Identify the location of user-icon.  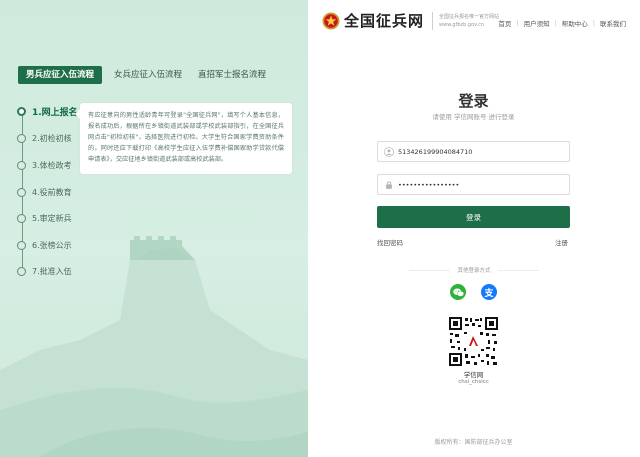
(389, 151).